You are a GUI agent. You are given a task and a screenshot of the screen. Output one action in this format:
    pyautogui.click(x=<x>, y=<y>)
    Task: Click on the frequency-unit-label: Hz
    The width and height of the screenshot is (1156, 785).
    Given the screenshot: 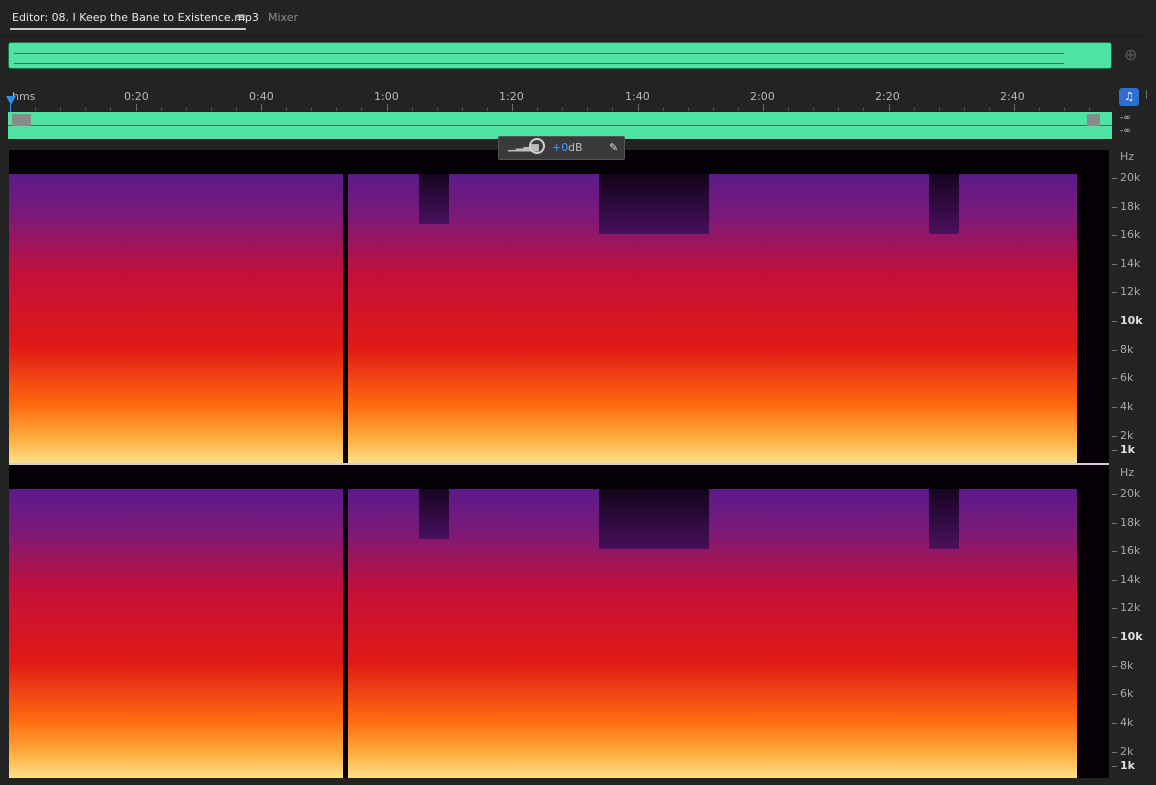 What is the action you would take?
    pyautogui.click(x=1127, y=156)
    